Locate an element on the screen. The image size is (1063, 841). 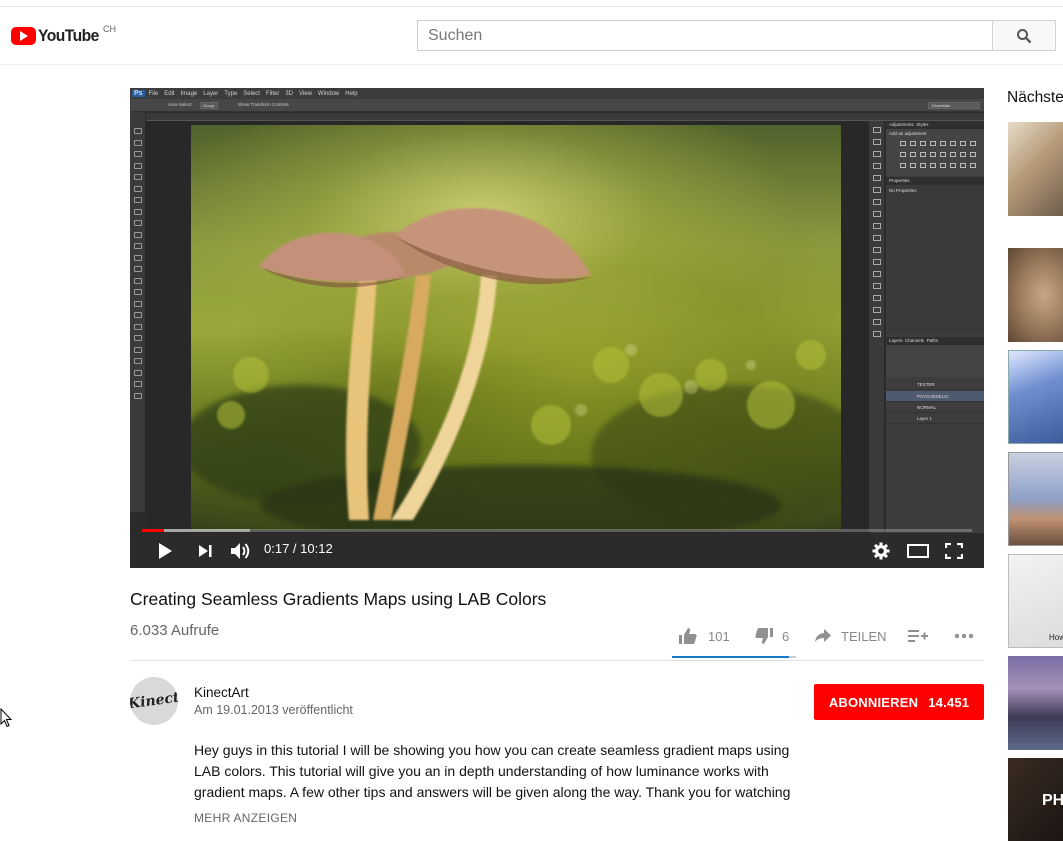
ps-menu-item: Help is located at coordinates (351, 93).